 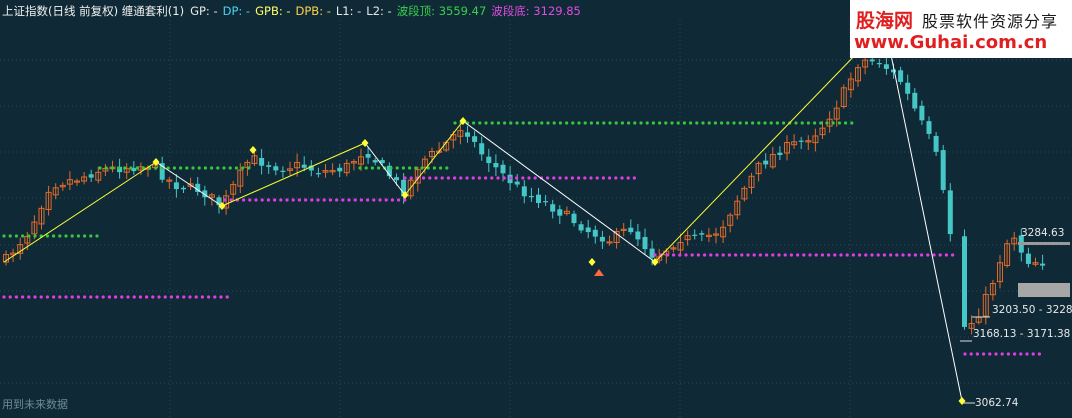 I want to click on level-label-3284: 3284.63, so click(x=1043, y=233).